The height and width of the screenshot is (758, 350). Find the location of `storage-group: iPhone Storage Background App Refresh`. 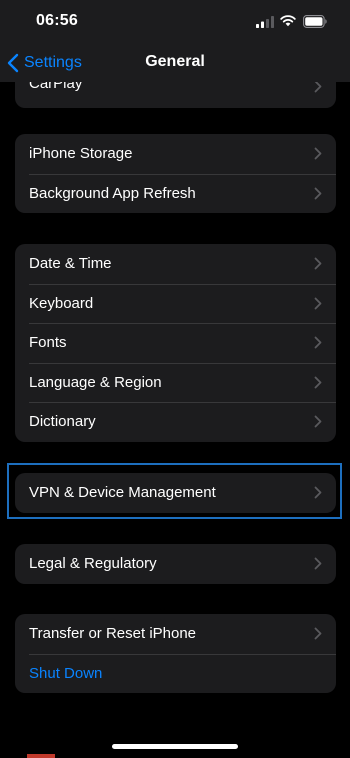

storage-group: iPhone Storage Background App Refresh is located at coordinates (175, 173).